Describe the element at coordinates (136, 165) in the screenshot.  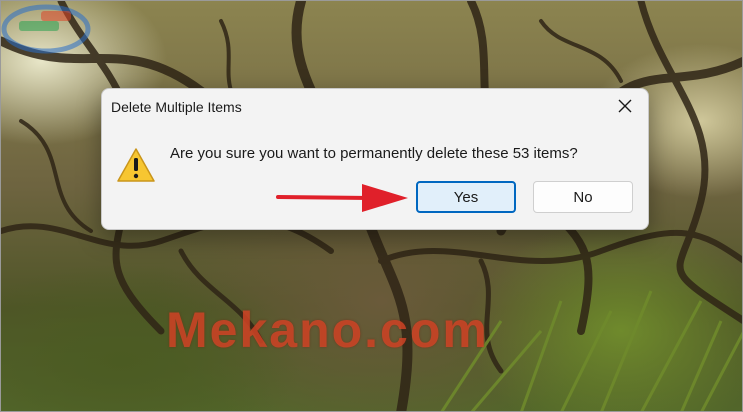
I see `warning-icon` at that location.